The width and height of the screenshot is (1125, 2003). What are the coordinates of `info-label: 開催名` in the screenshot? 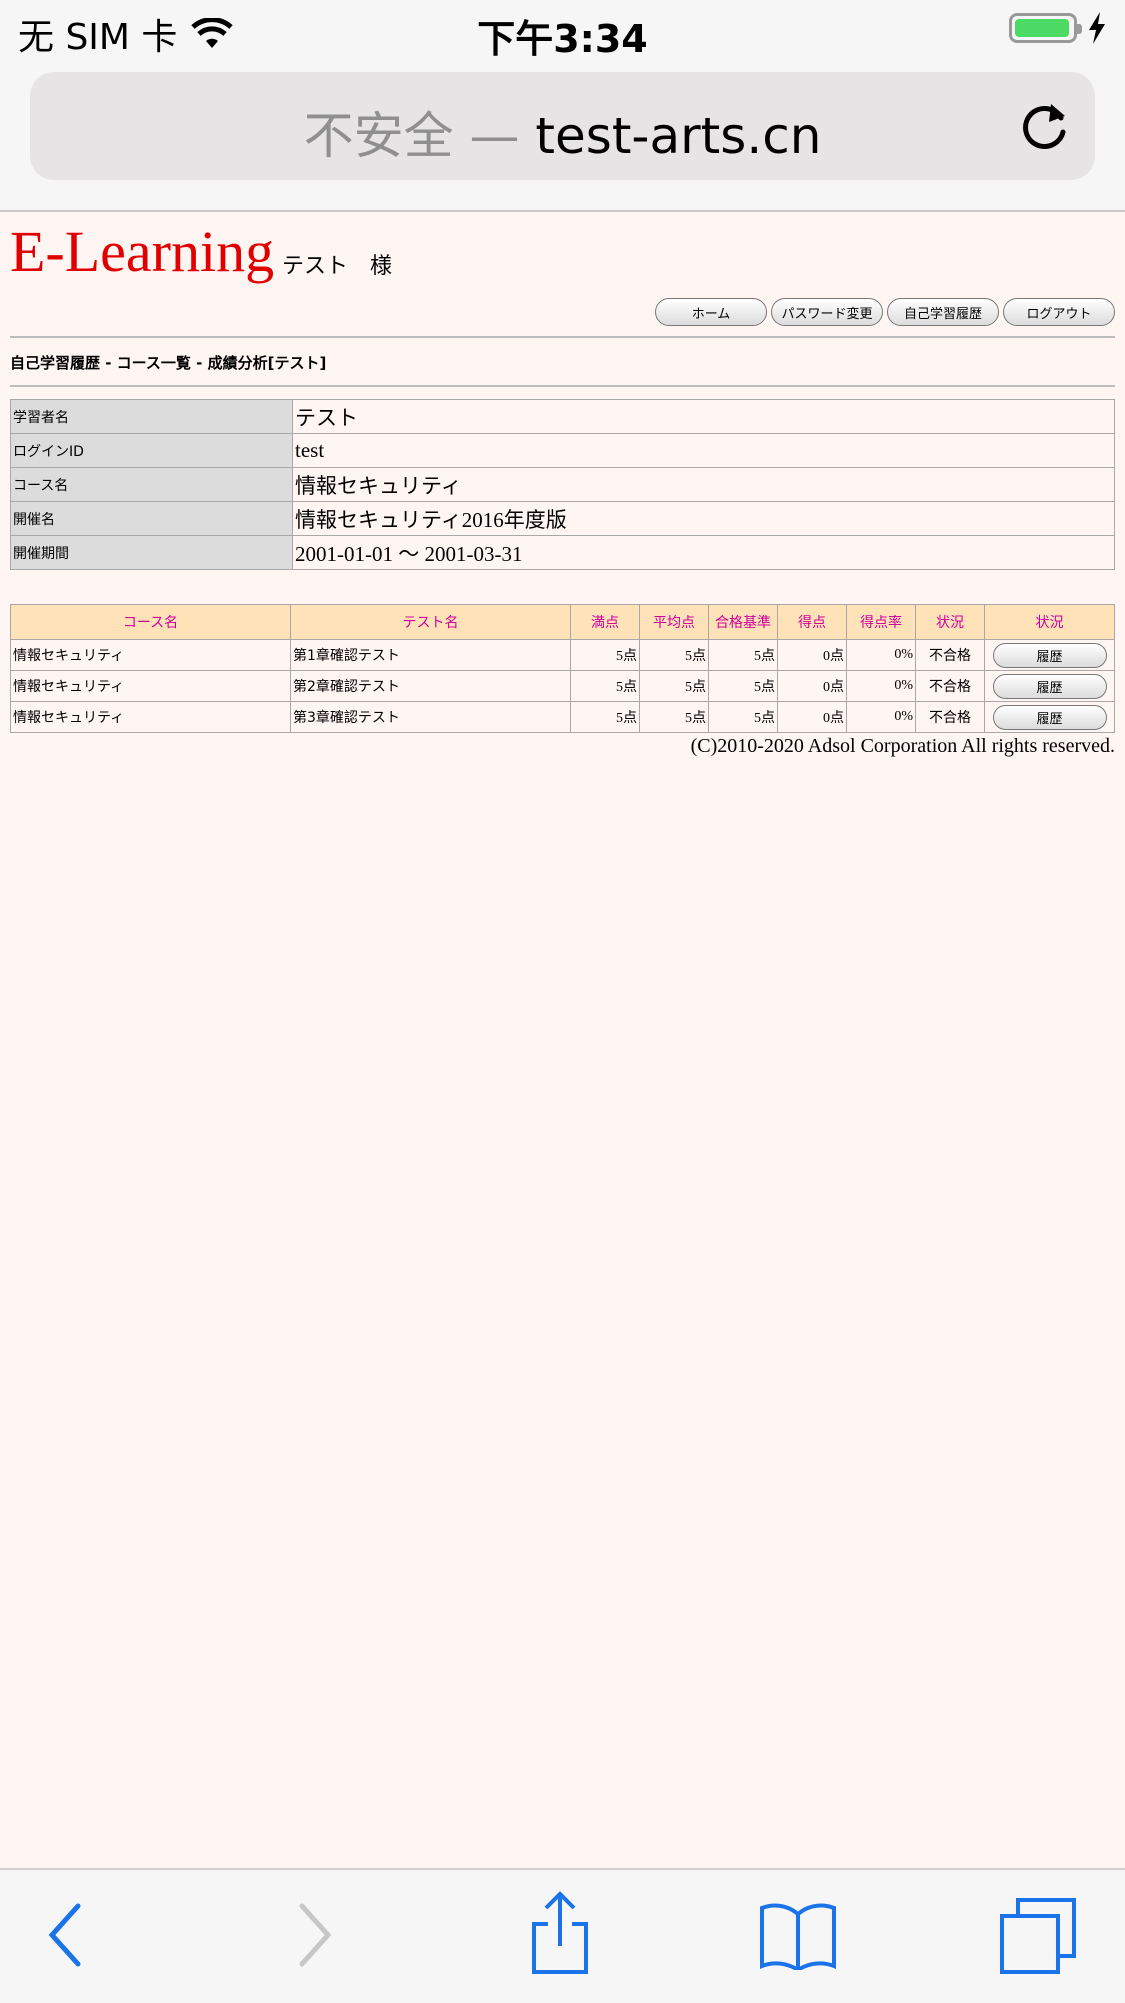 It's located at (151, 518).